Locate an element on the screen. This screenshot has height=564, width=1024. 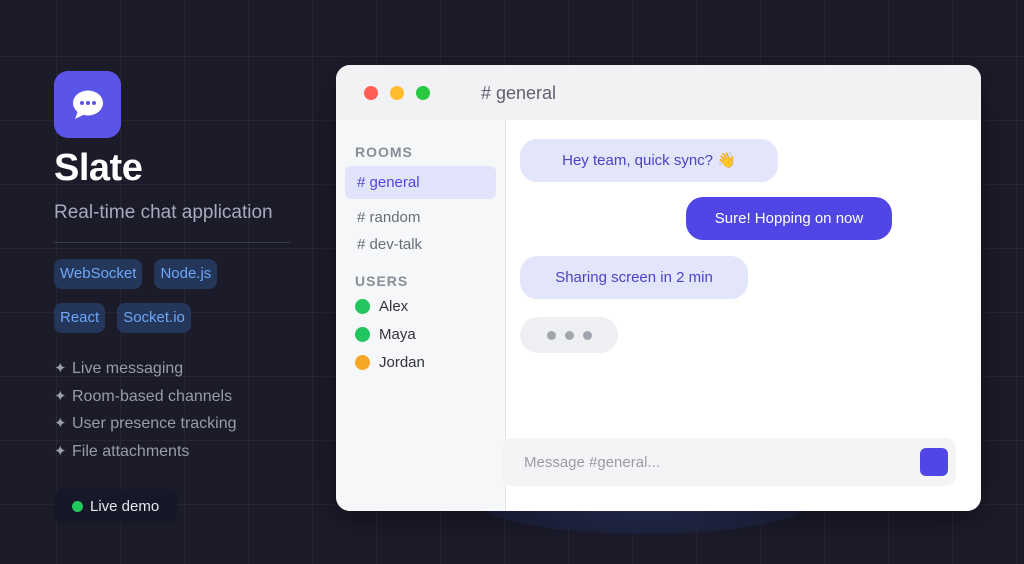
maximize-window-button is located at coordinates (423, 92).